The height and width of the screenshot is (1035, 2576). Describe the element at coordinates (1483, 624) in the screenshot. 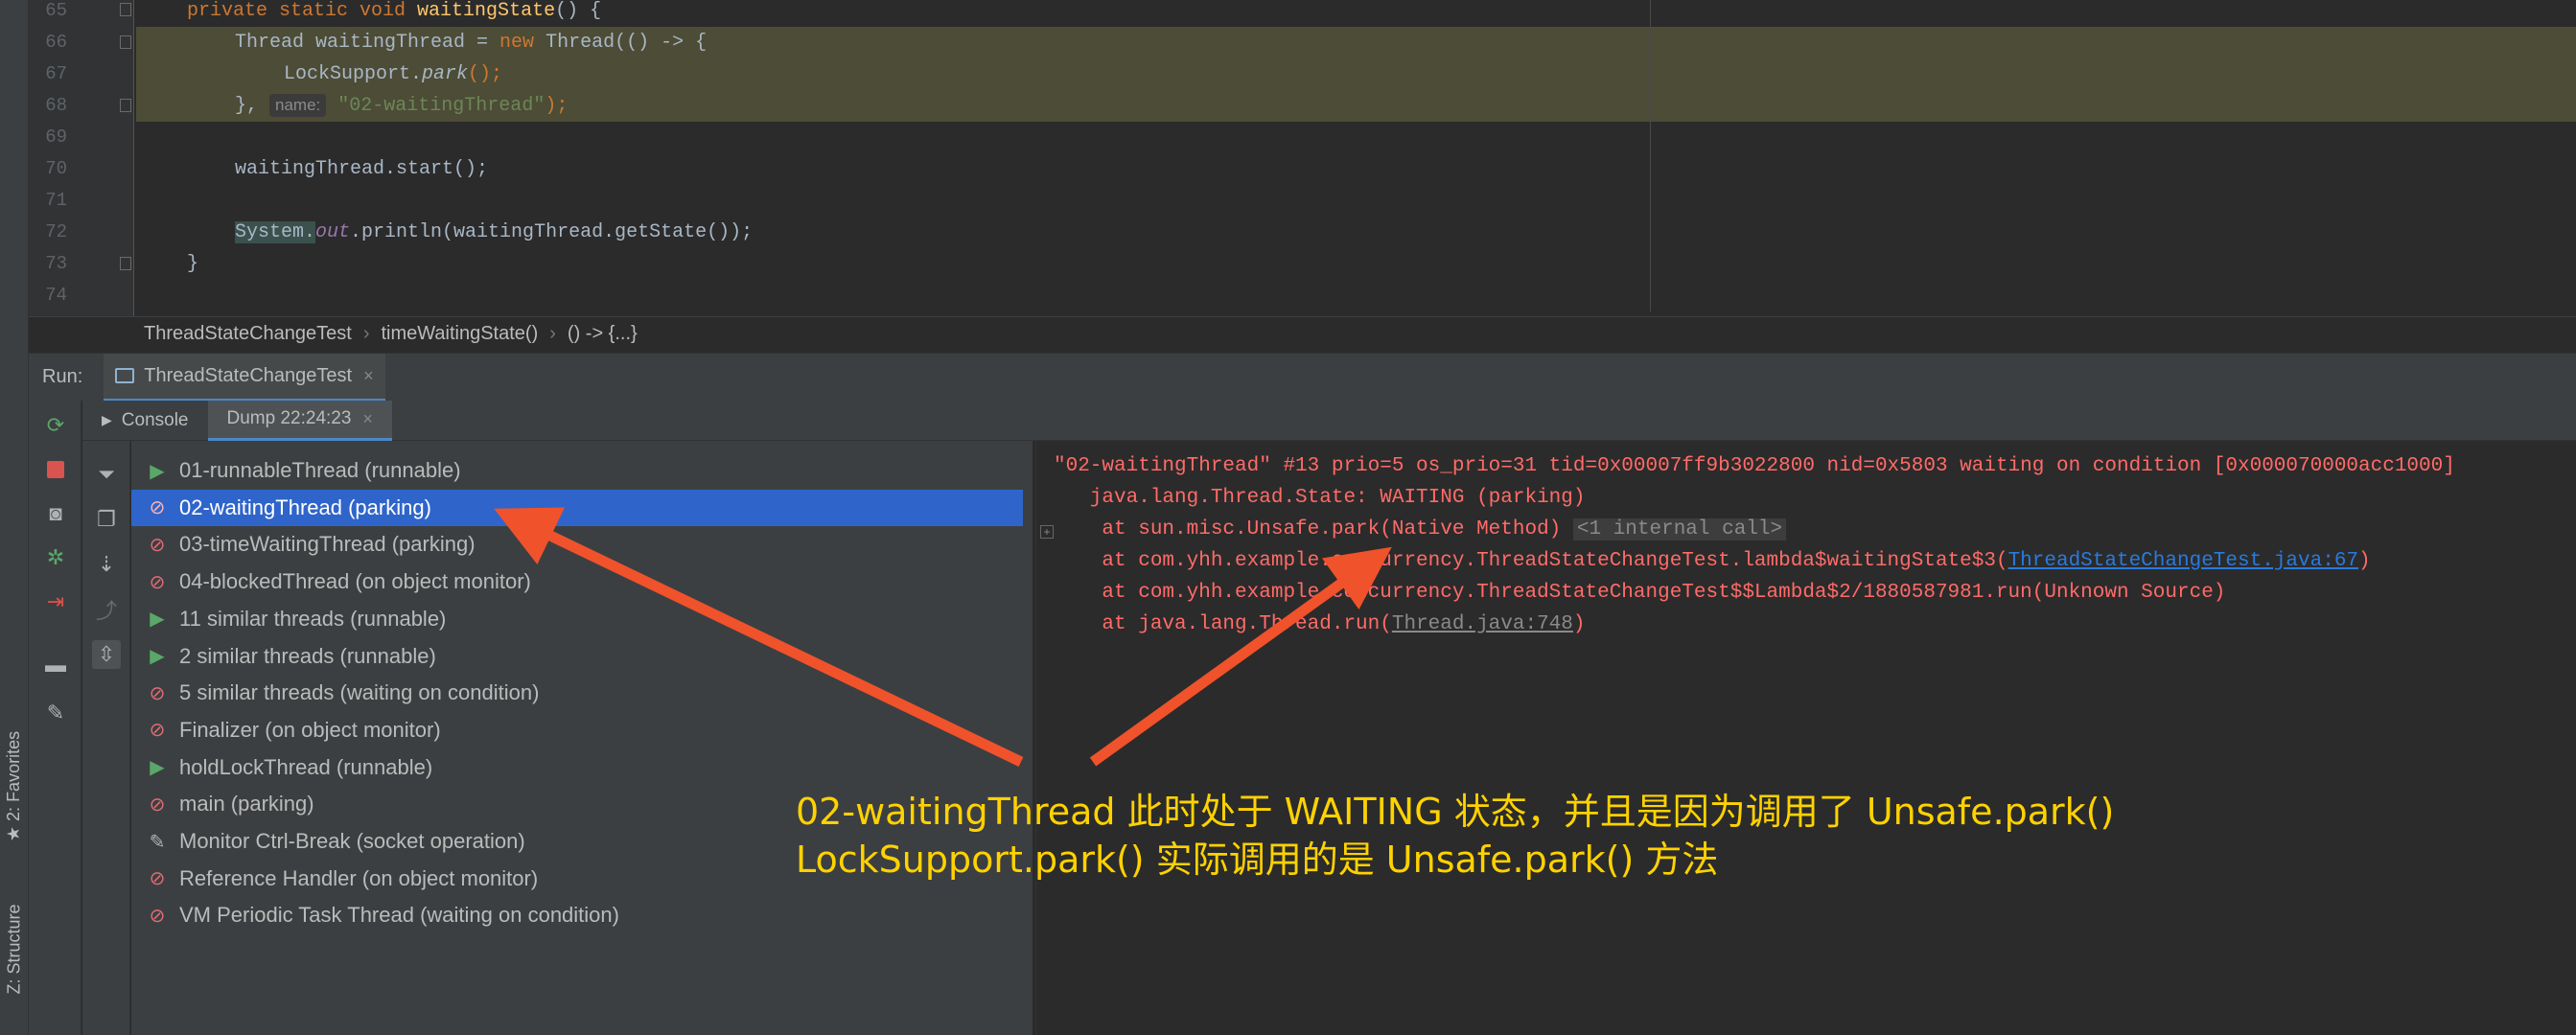

I see `source-link: Thread.java:748` at that location.